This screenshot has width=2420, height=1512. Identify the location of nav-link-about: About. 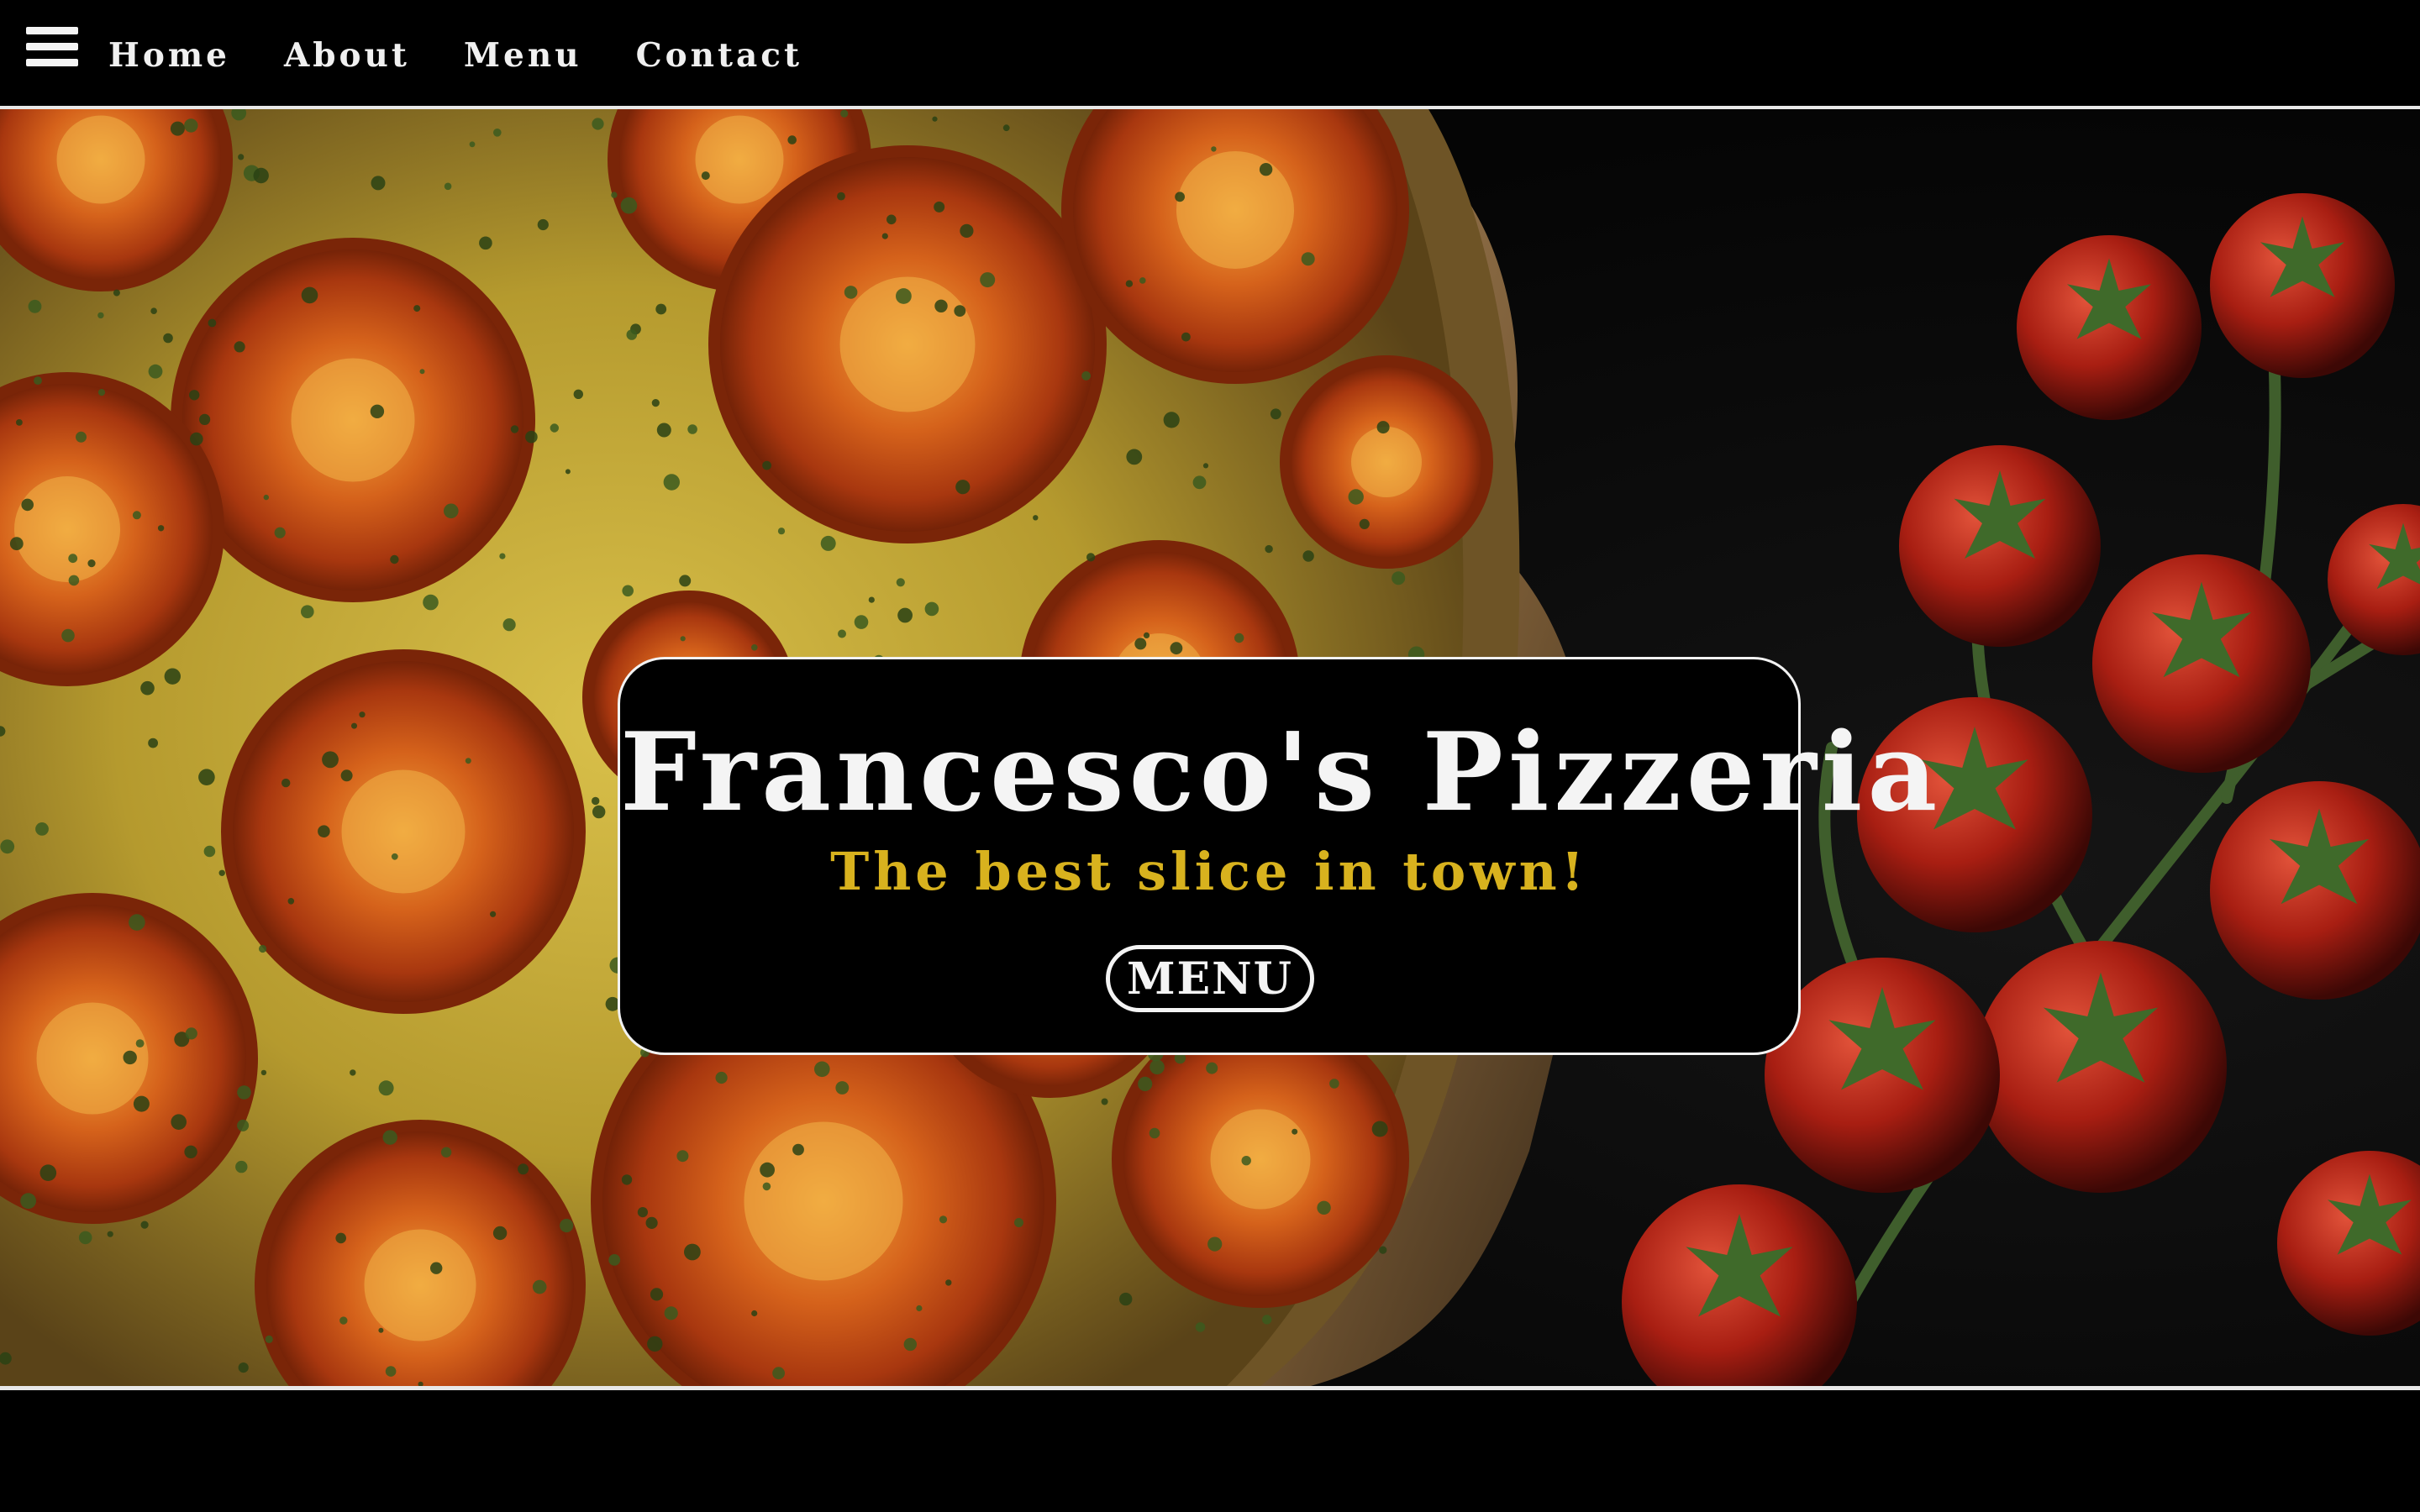
(347, 55).